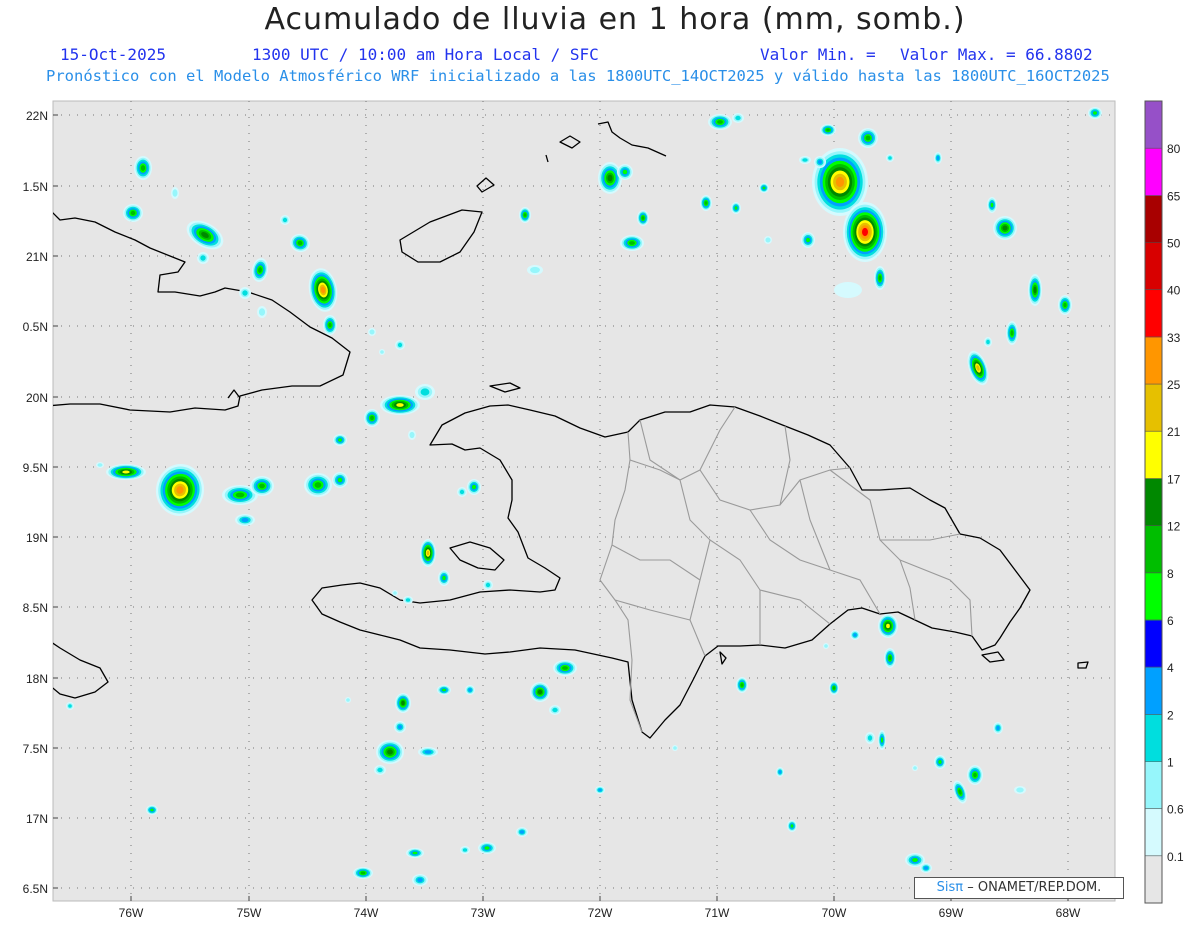 The width and height of the screenshot is (1200, 927). Describe the element at coordinates (483, 913) in the screenshot. I see `lon-label: 73W` at that location.